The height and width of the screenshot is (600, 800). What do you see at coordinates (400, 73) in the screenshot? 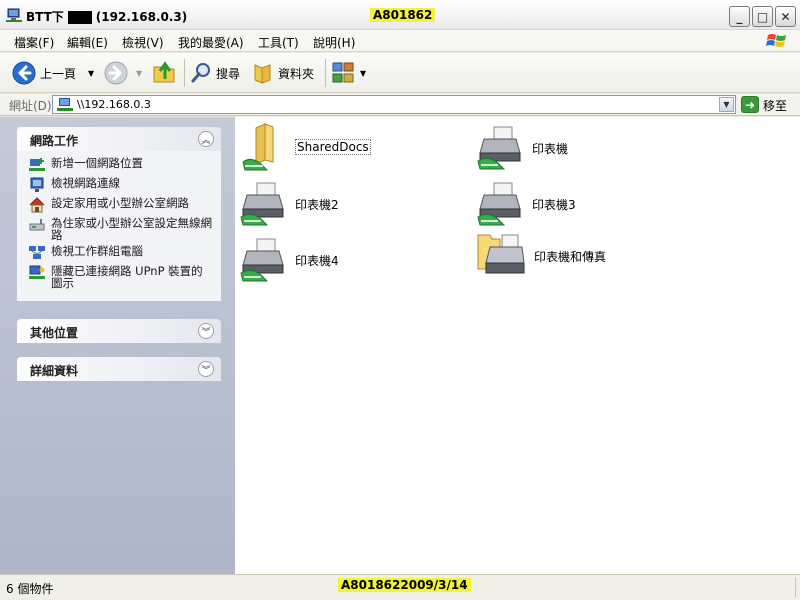
I see `toolbar: 上一頁 ▼ ▼ 搜尋 資料夾 ▼` at bounding box center [400, 73].